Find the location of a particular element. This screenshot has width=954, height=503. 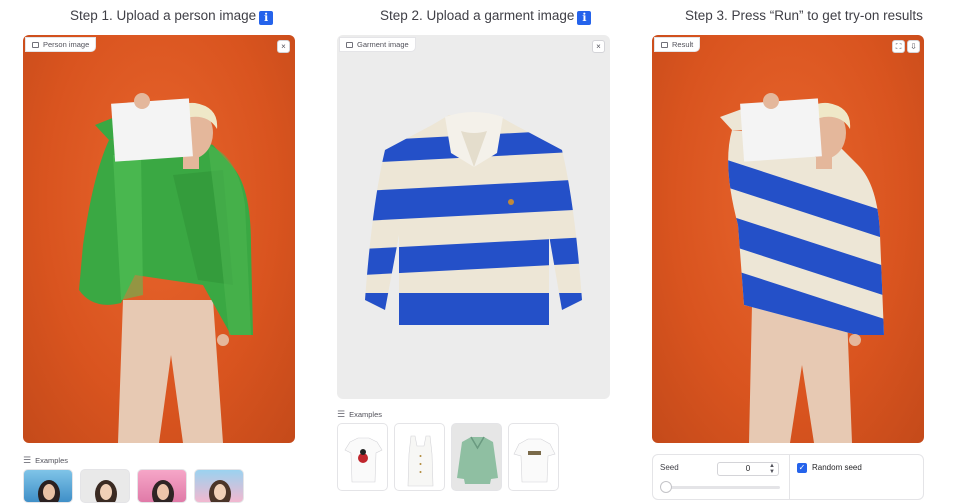

step2-title: Step 2. Upload a garment image ℹ is located at coordinates (486, 16).